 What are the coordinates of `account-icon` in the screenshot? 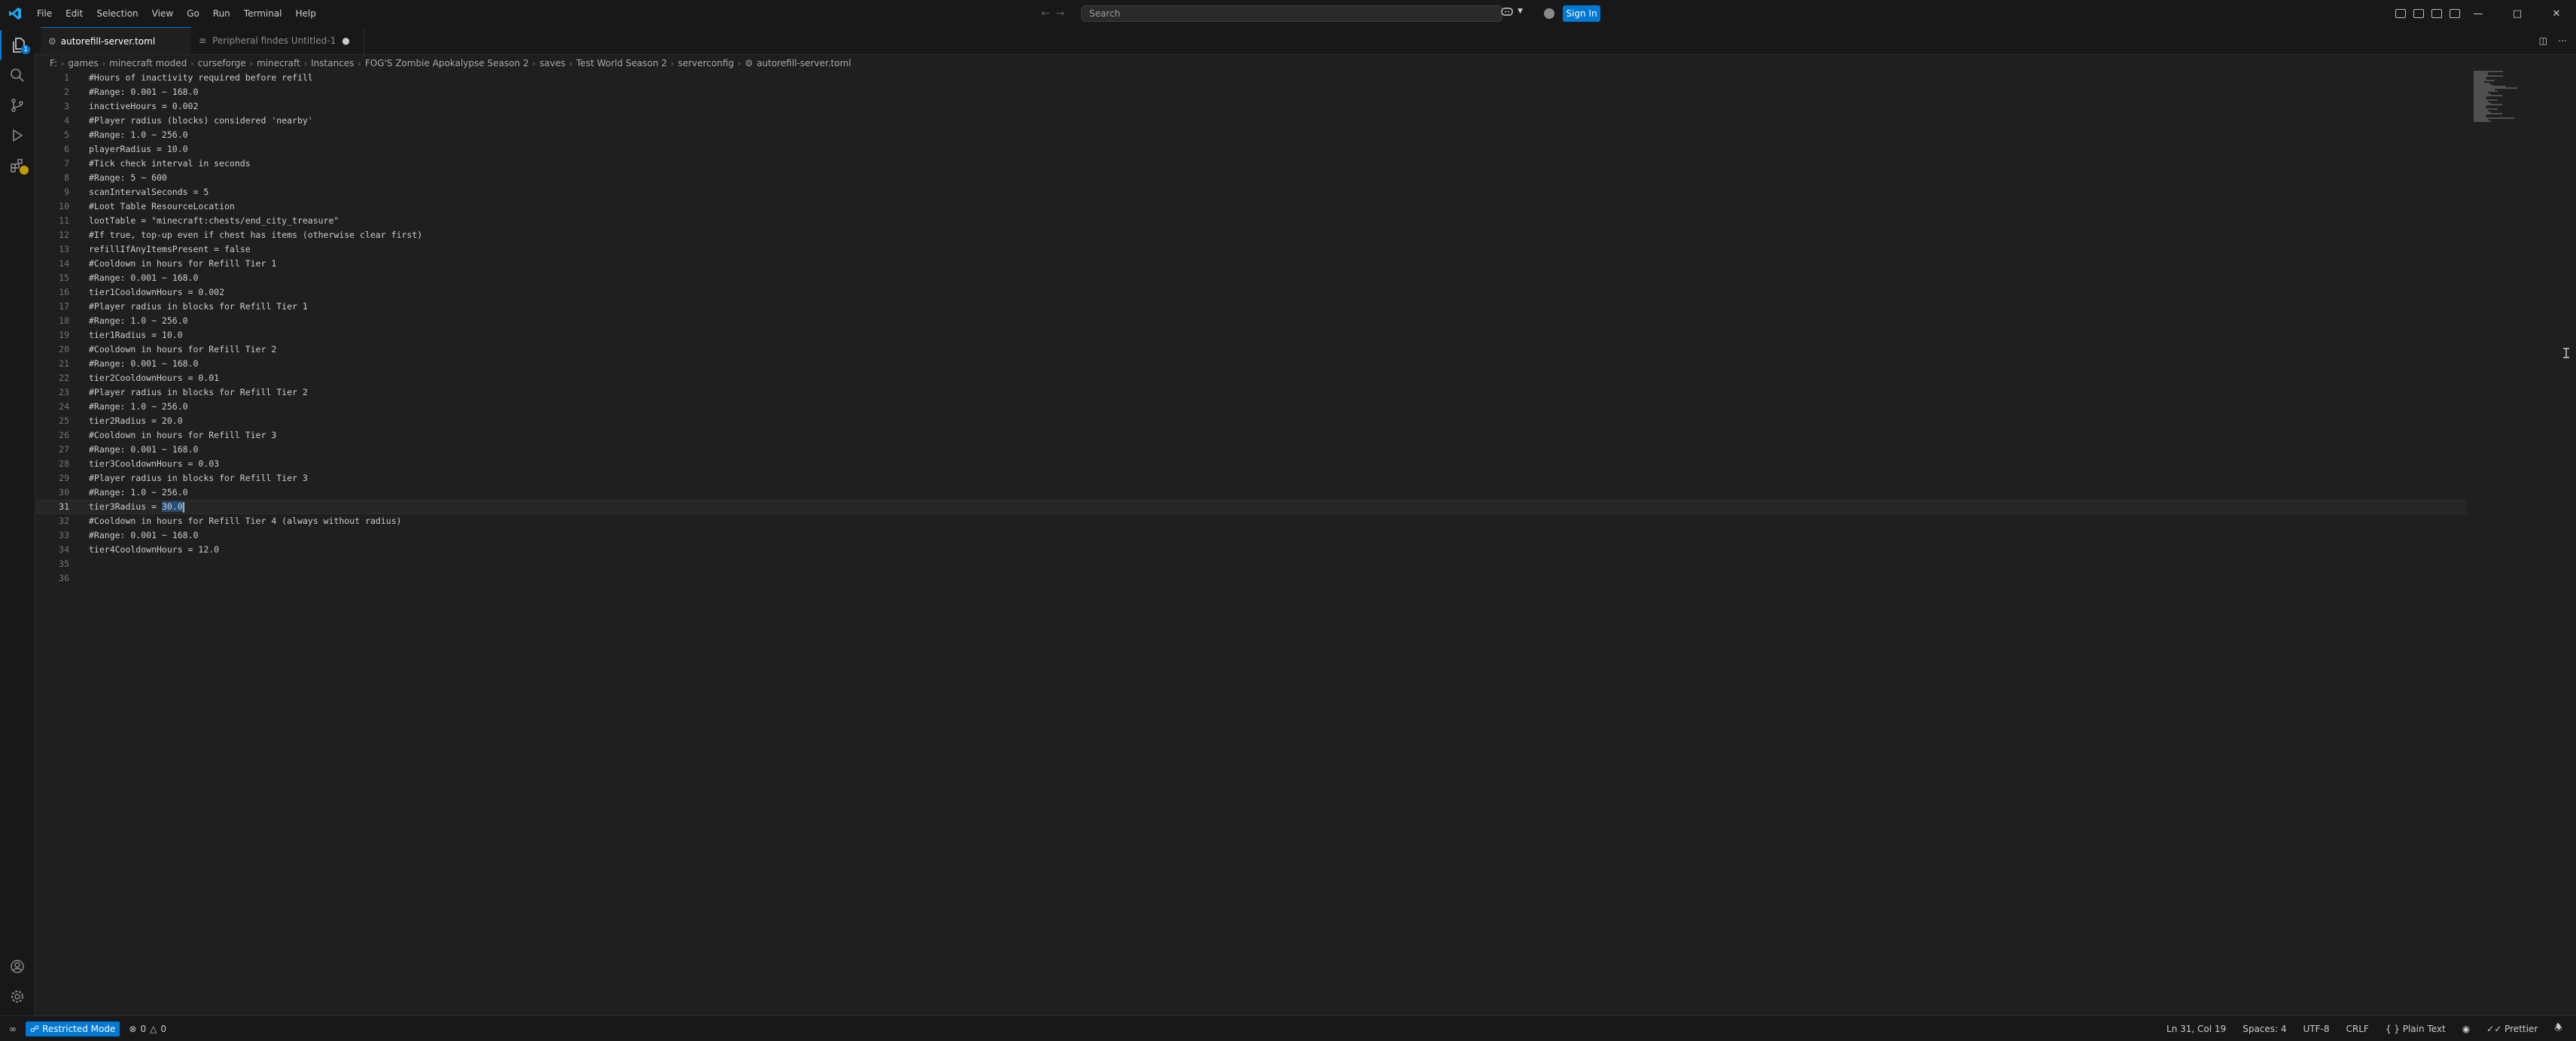 It's located at (1549, 13).